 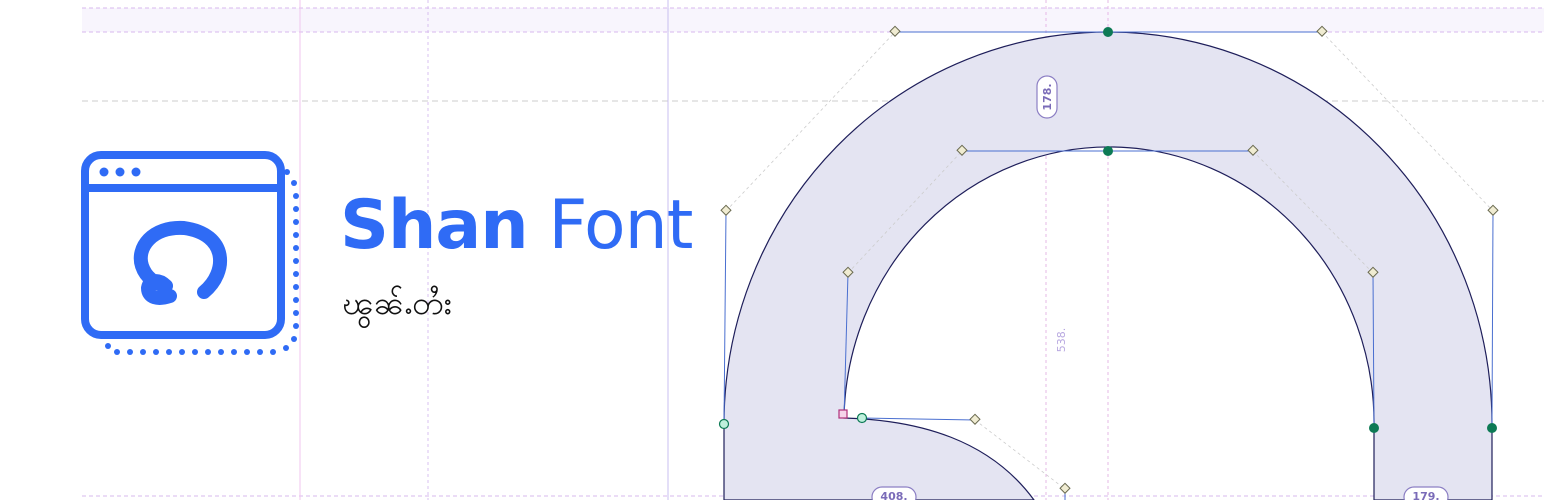 What do you see at coordinates (120, 172) in the screenshot?
I see `window-dots` at bounding box center [120, 172].